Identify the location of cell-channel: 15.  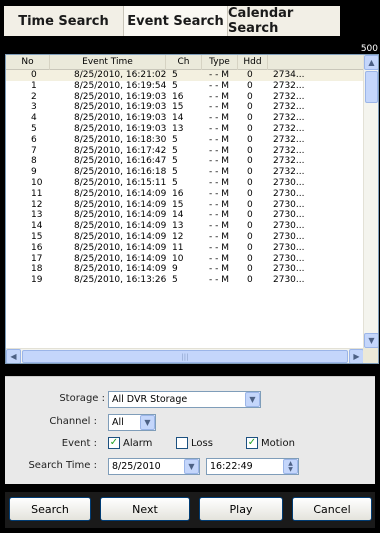
(178, 204).